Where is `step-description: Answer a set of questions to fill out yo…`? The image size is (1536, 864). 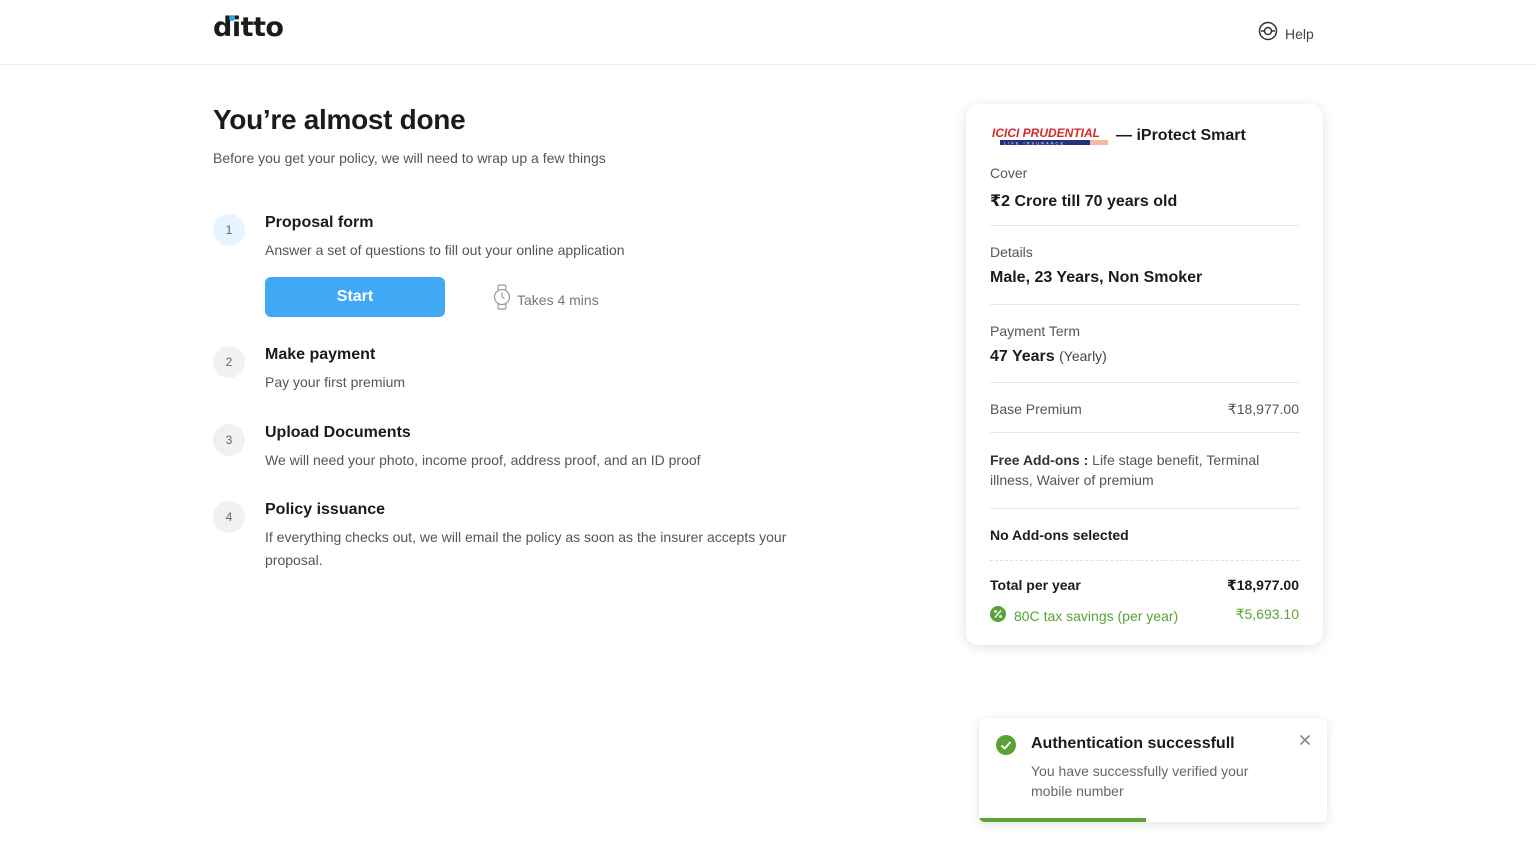 step-description: Answer a set of questions to fill out yo… is located at coordinates (445, 250).